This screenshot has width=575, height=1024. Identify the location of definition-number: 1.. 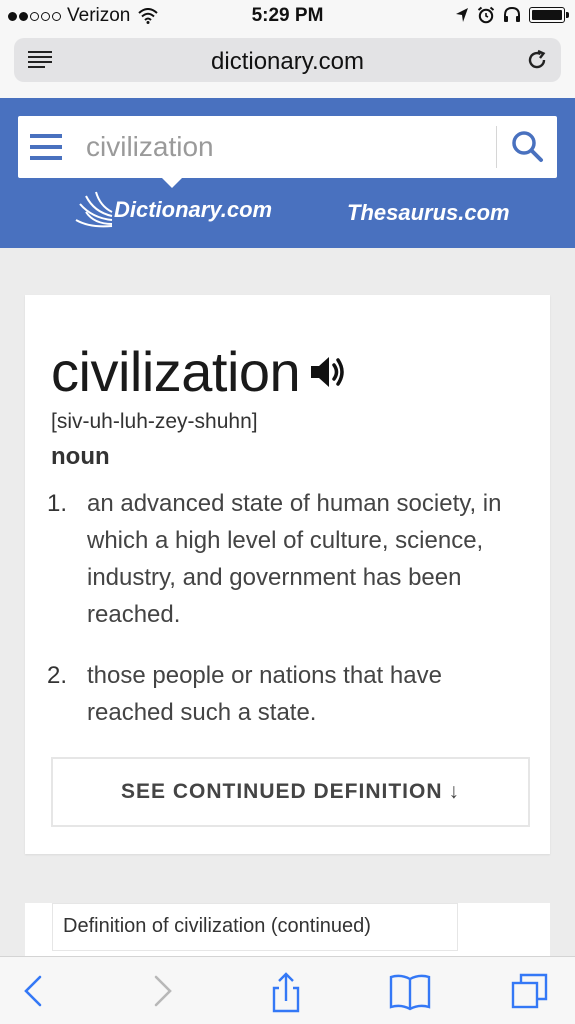
(57, 503).